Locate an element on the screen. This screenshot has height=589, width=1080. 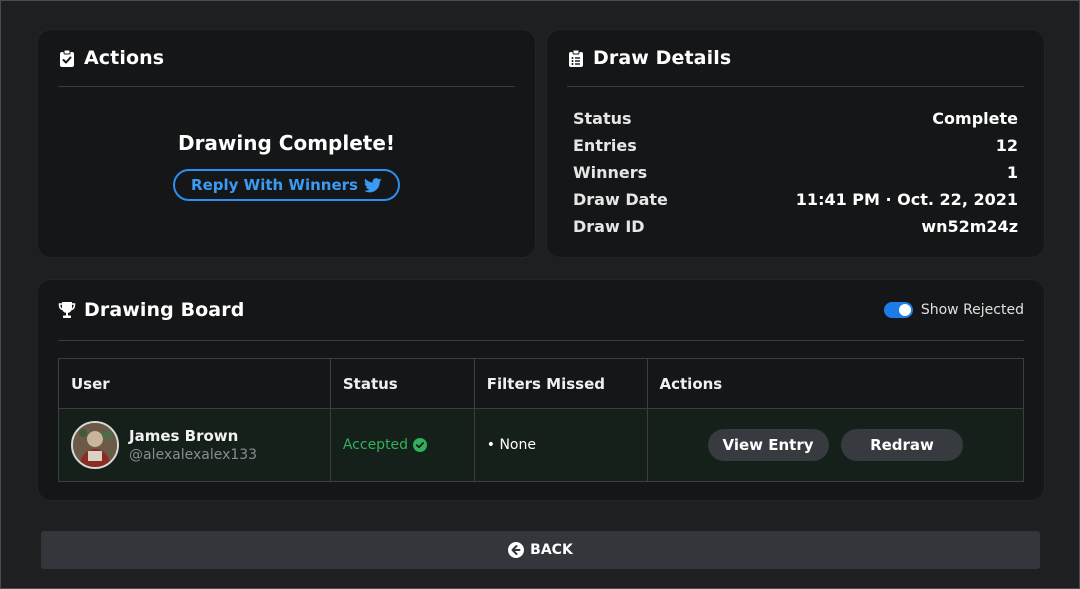
user-name: James Brown is located at coordinates (184, 436).